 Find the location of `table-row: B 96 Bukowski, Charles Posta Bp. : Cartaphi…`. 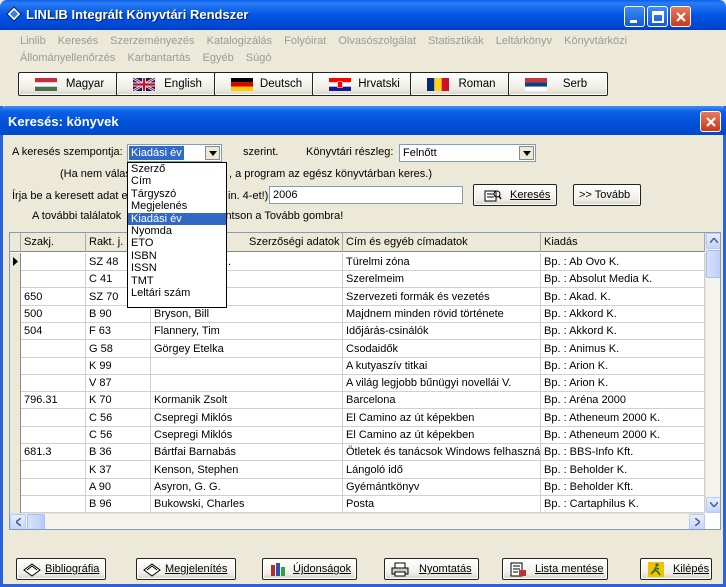

table-row: B 96 Bukowski, Charles Posta Bp. : Cartaphi… is located at coordinates (357, 504).